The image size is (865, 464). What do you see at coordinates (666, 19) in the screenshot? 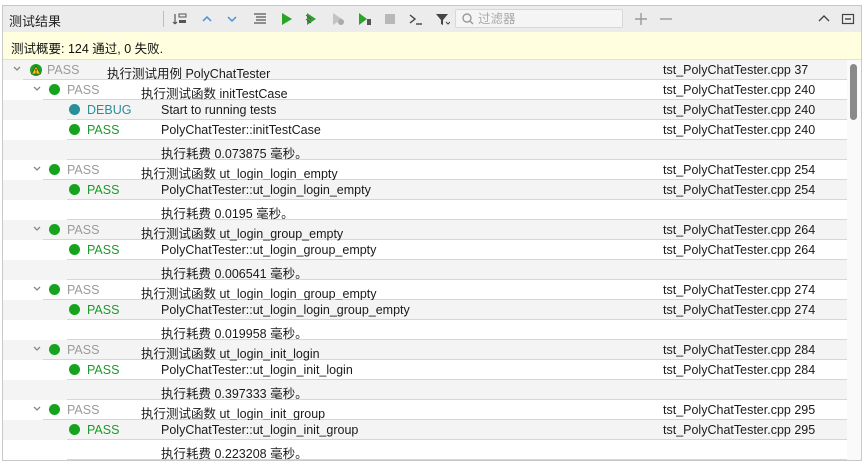
I see `remove-icon` at bounding box center [666, 19].